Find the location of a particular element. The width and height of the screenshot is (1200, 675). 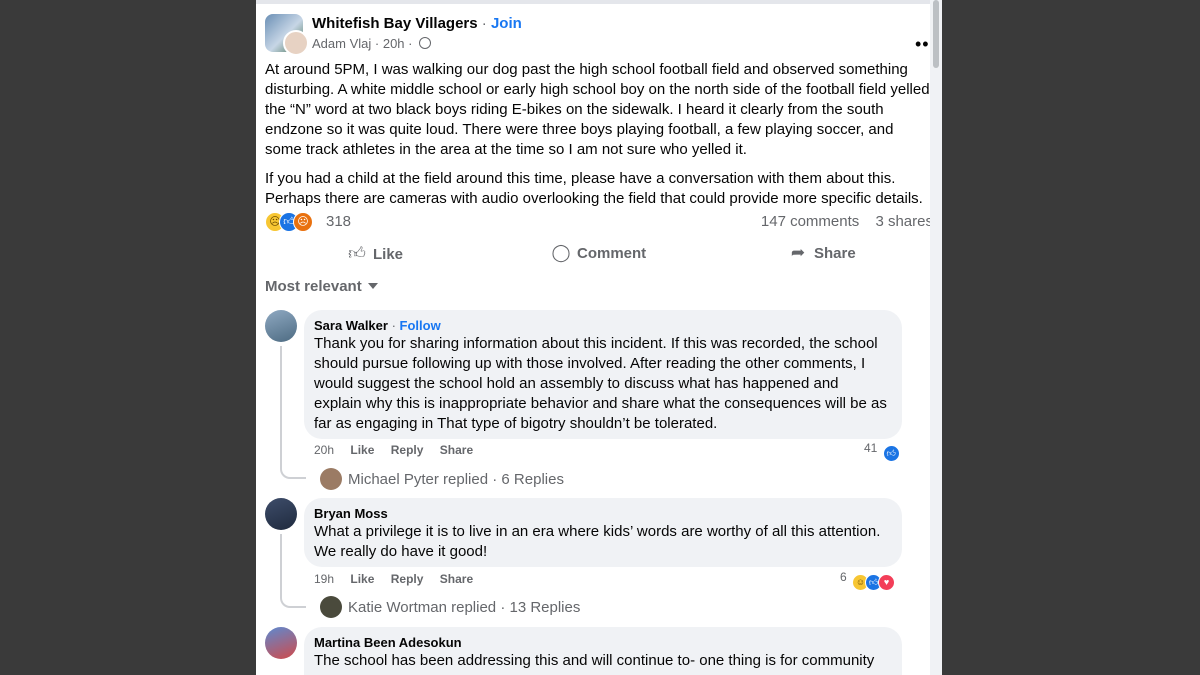

share-label: Share is located at coordinates (835, 253).